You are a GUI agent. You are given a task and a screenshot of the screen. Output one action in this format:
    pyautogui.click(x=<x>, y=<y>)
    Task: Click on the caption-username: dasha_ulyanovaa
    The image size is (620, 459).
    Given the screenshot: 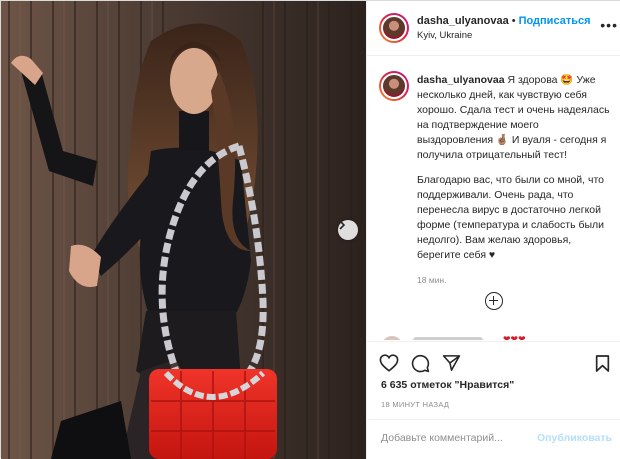 What is the action you would take?
    pyautogui.click(x=461, y=80)
    